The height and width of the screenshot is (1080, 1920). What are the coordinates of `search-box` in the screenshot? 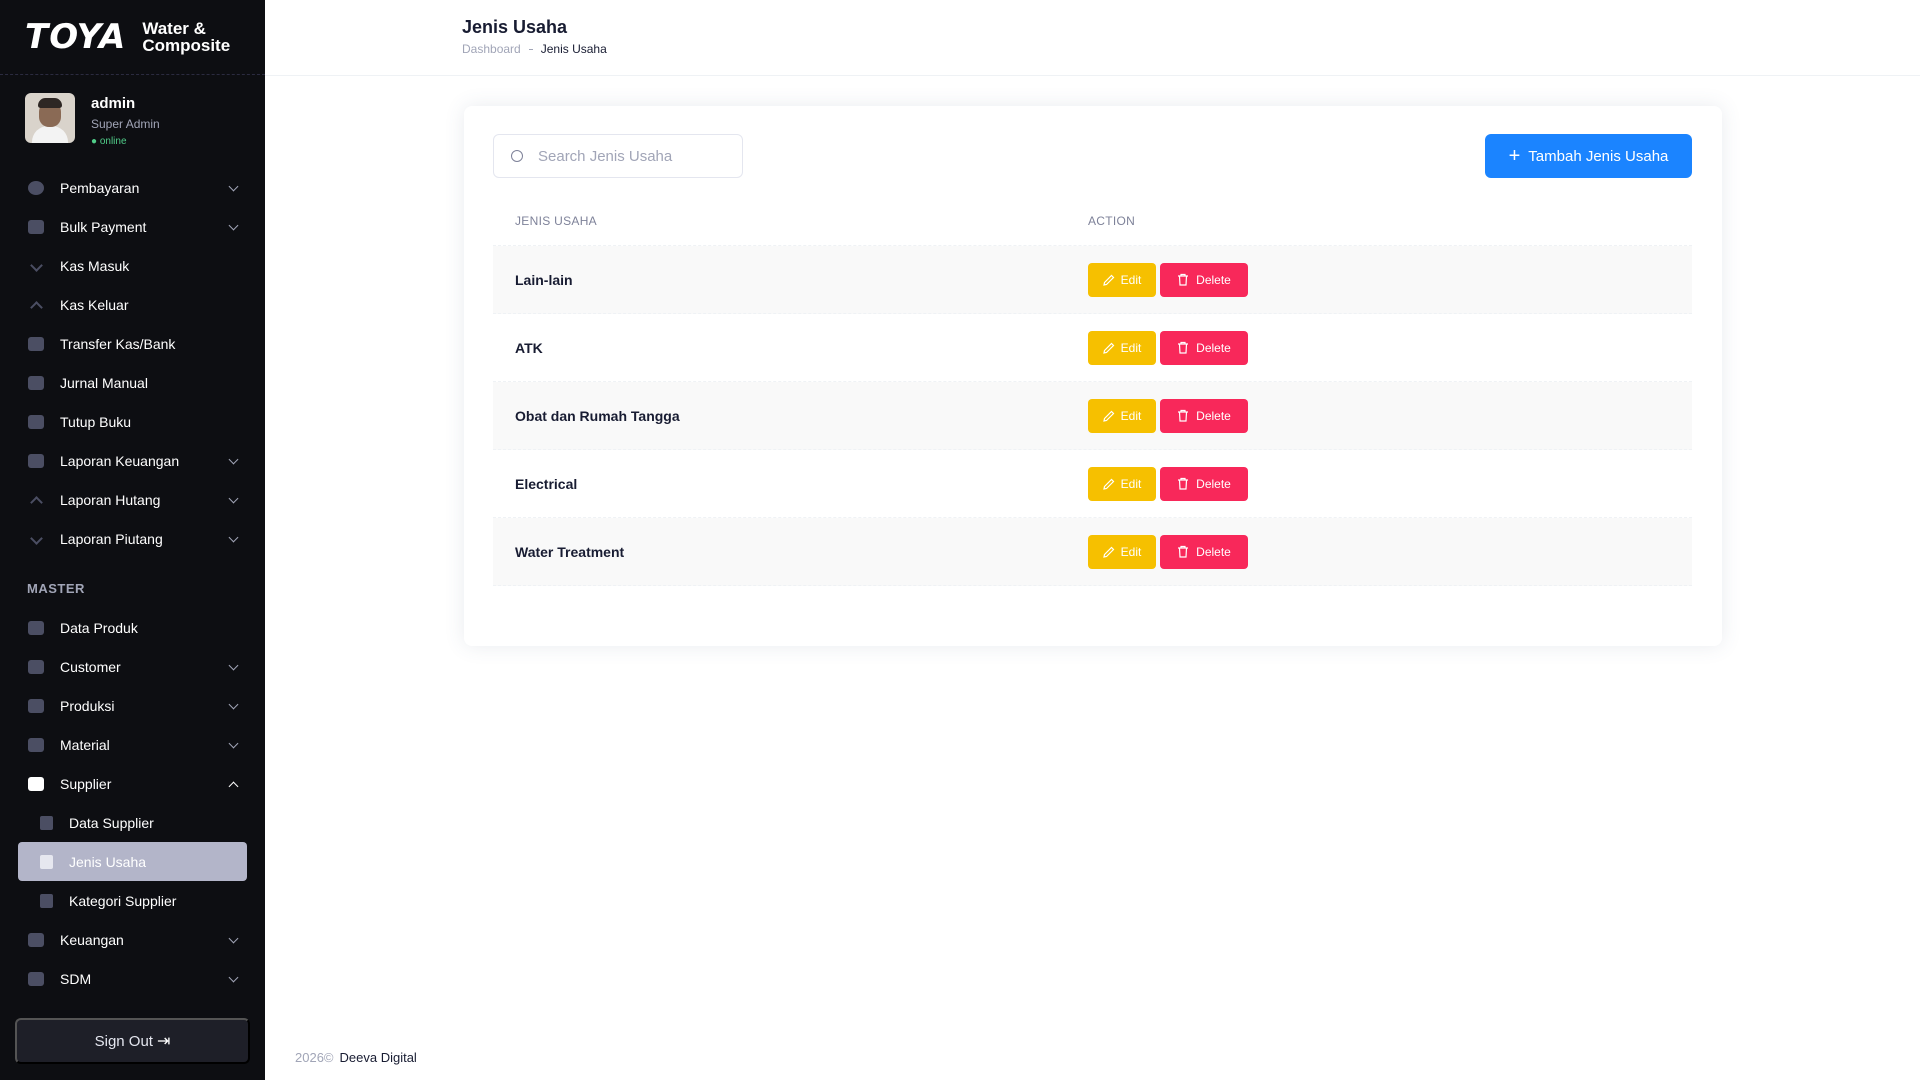 It's located at (618, 156).